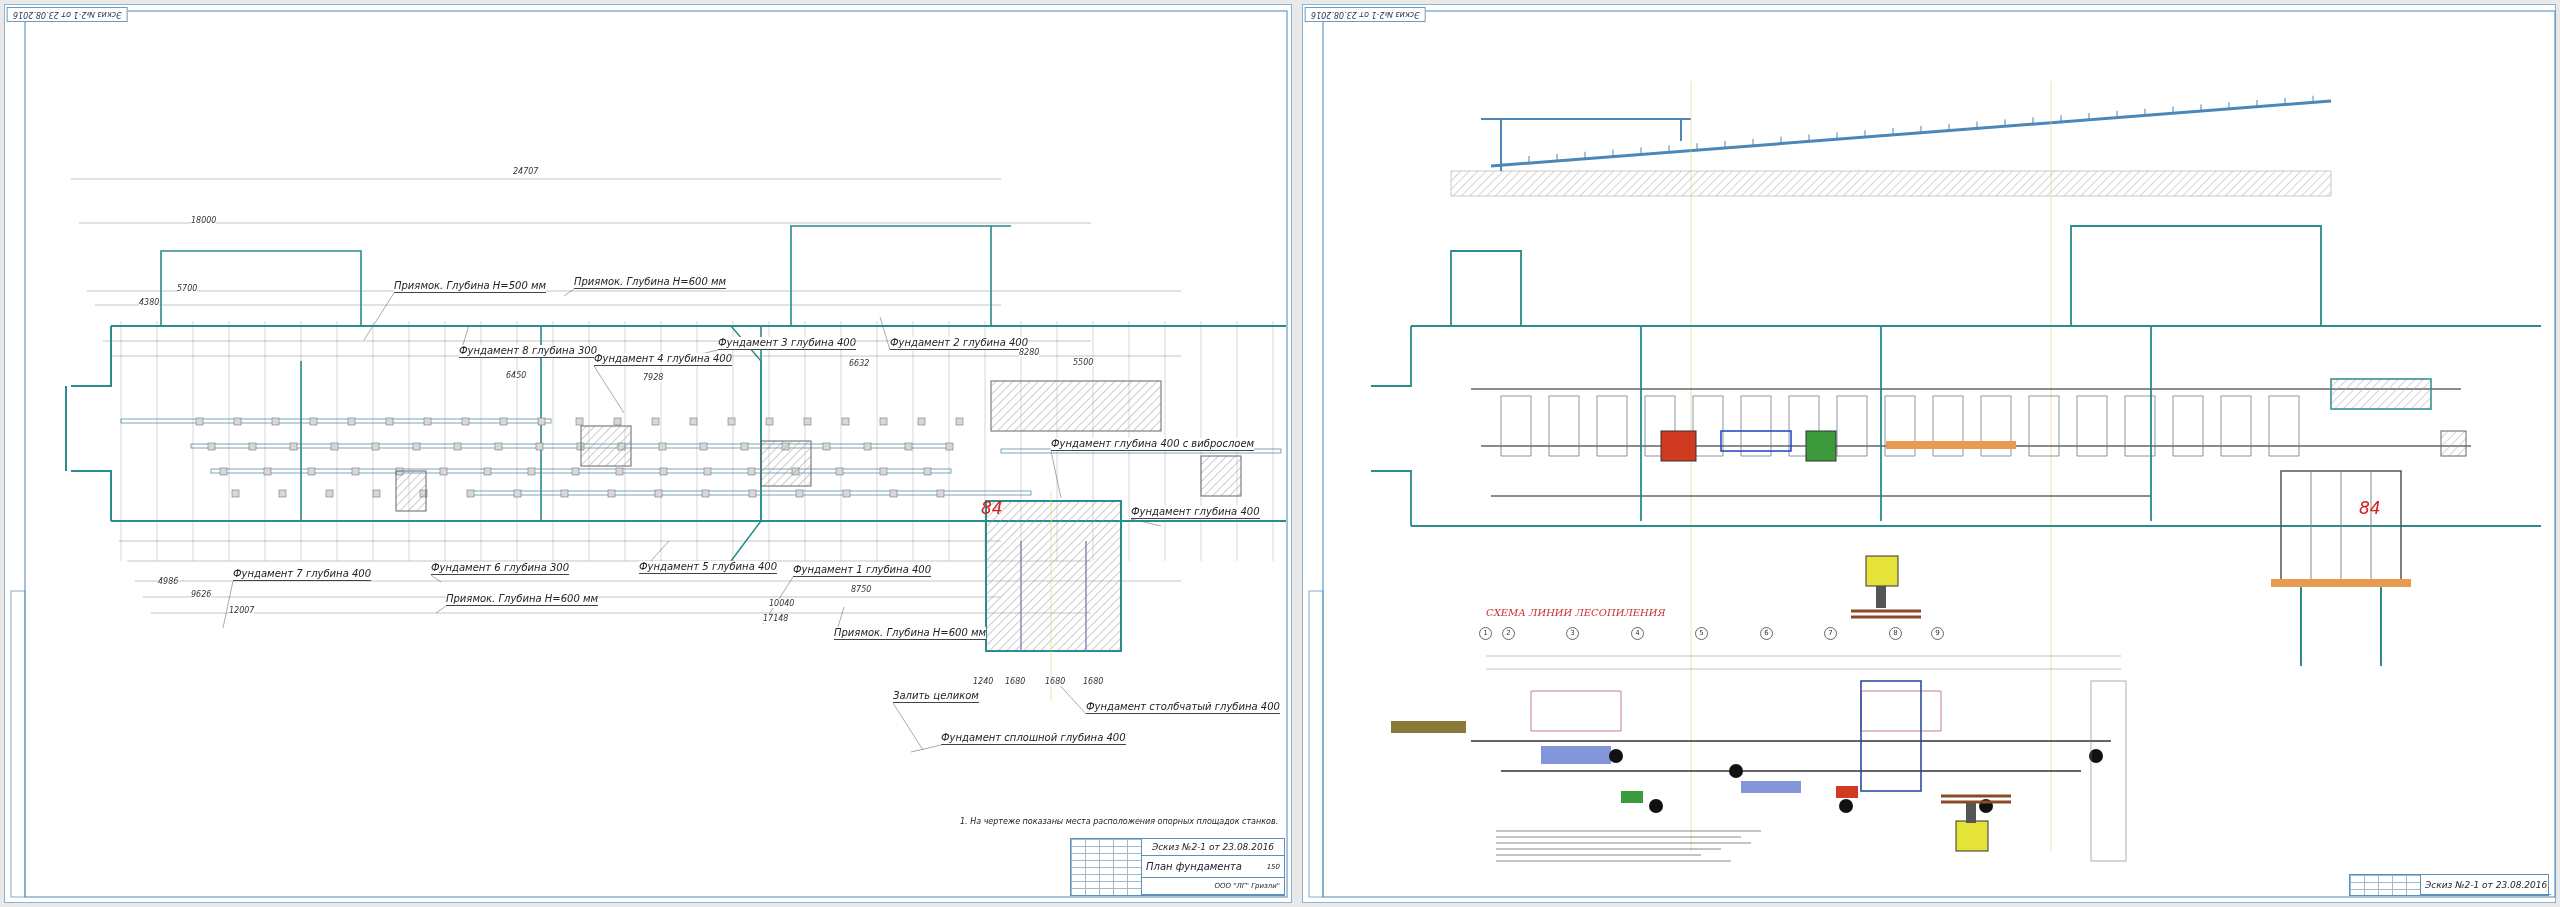 Image resolution: width=2560 pixels, height=907 pixels. I want to click on callout-label: Фундамент столбчатый глубина 400, so click(1183, 707).